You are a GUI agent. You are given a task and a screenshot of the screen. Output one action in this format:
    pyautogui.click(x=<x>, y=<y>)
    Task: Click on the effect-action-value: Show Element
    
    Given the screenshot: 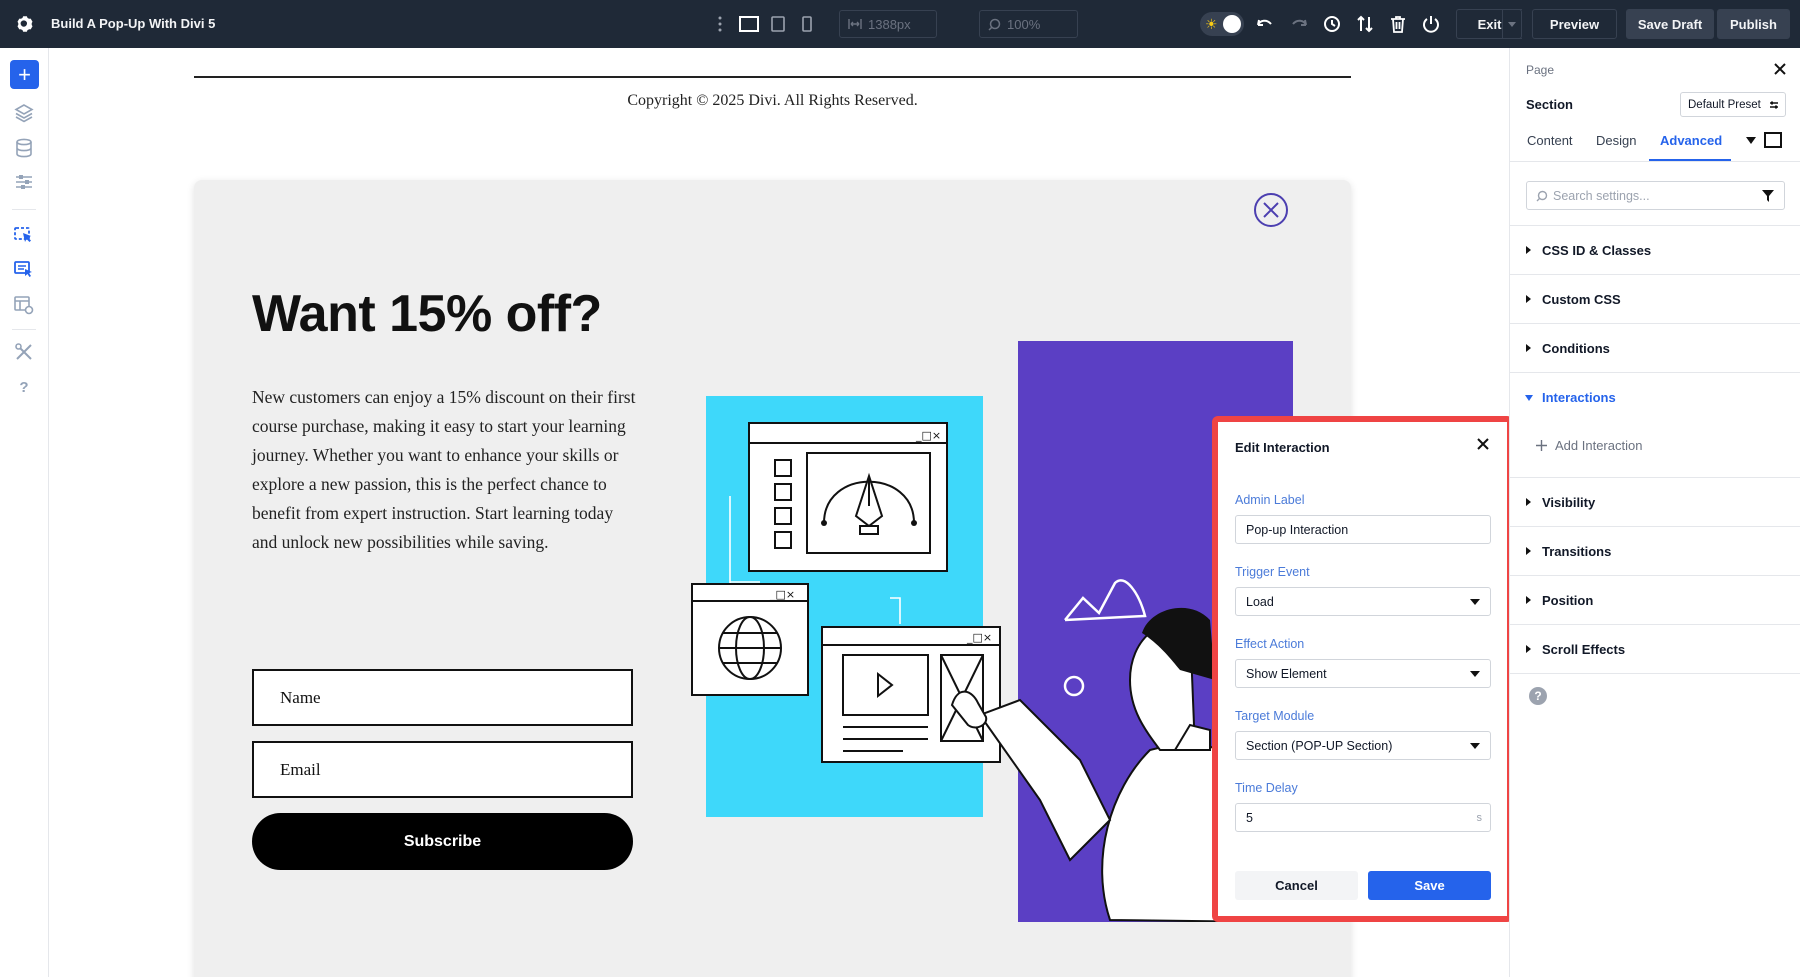 What is the action you would take?
    pyautogui.click(x=1286, y=674)
    